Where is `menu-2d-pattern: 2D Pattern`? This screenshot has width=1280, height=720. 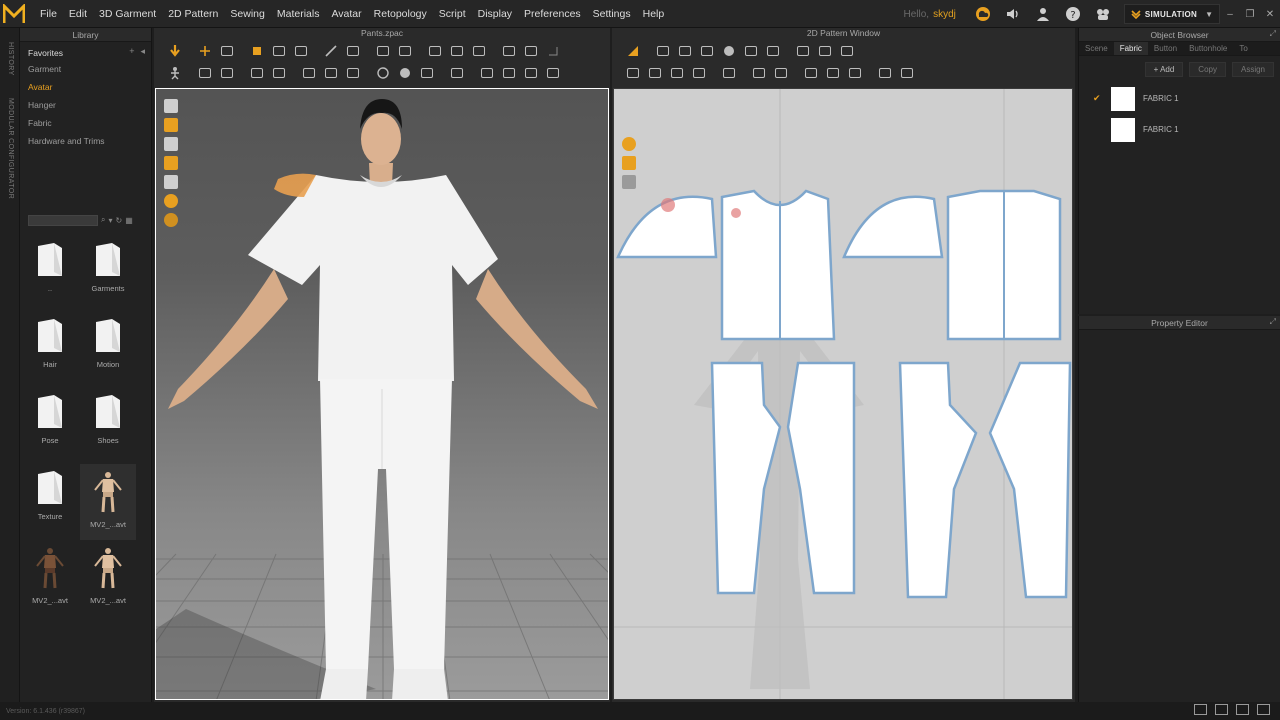 menu-2d-pattern: 2D Pattern is located at coordinates (193, 14).